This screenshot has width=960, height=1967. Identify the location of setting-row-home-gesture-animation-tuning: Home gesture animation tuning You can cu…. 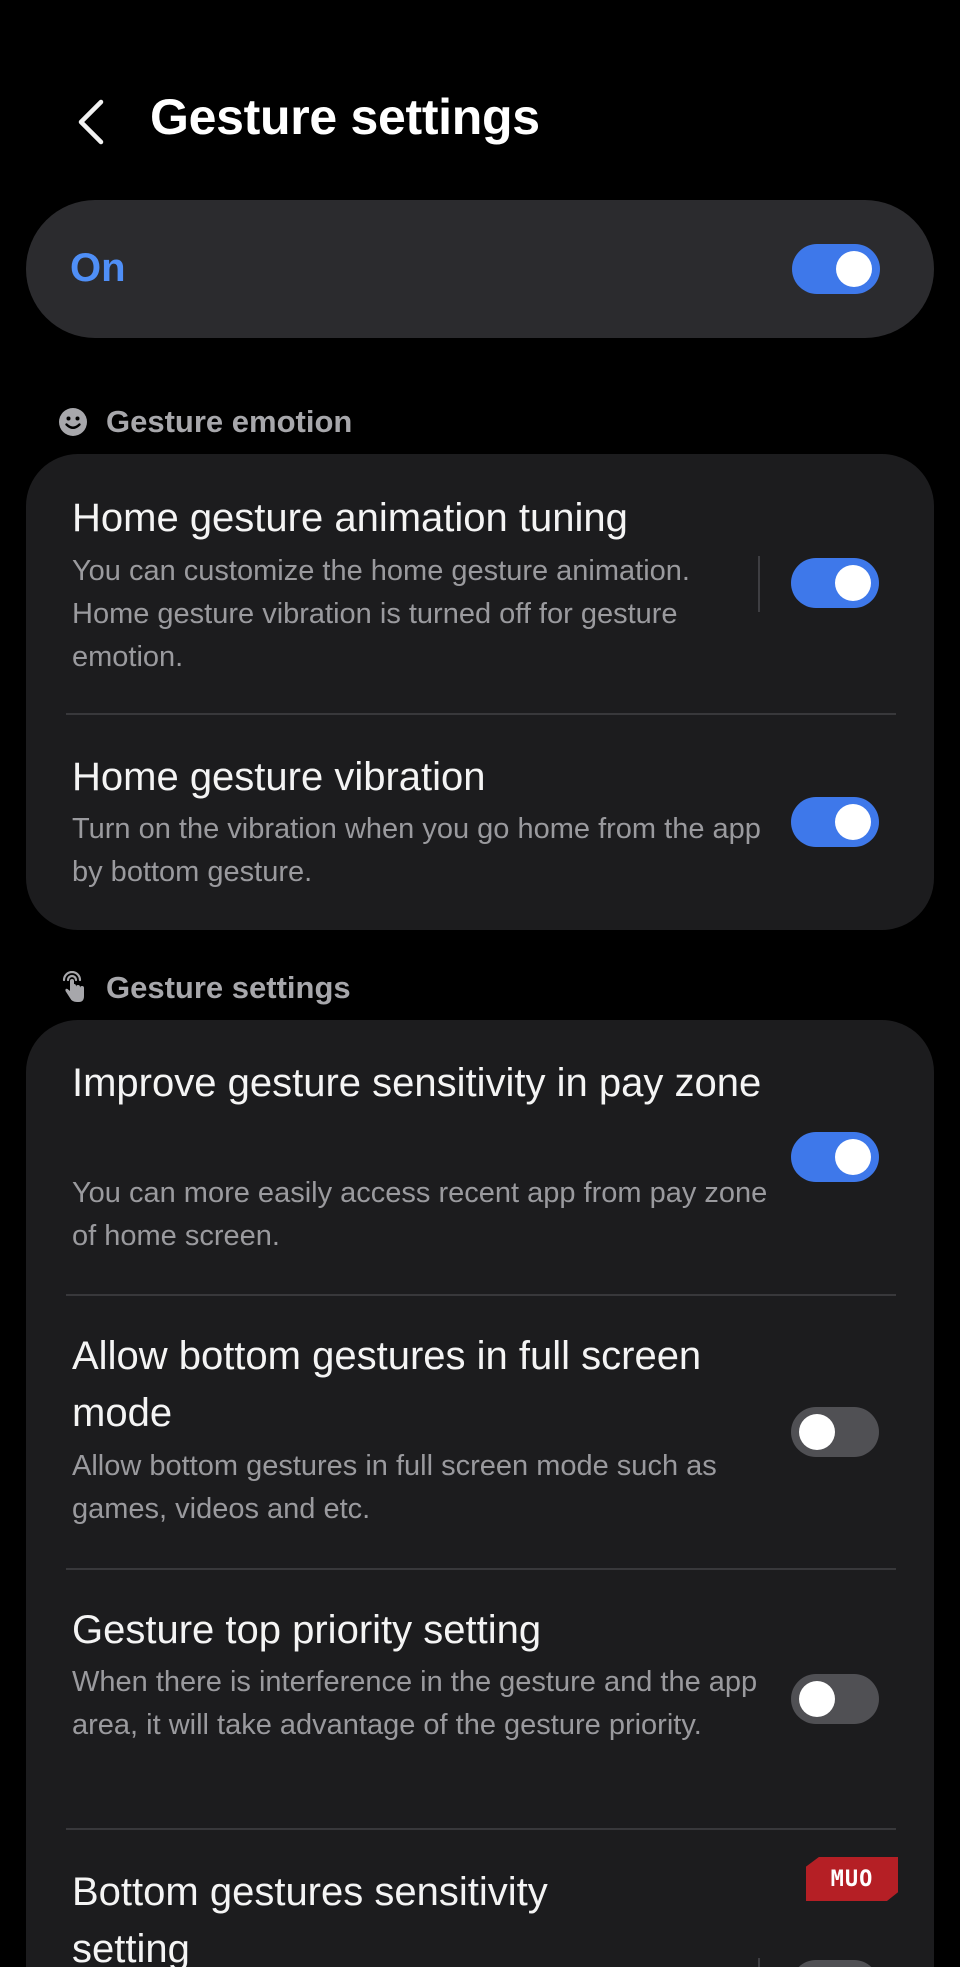
(480, 583).